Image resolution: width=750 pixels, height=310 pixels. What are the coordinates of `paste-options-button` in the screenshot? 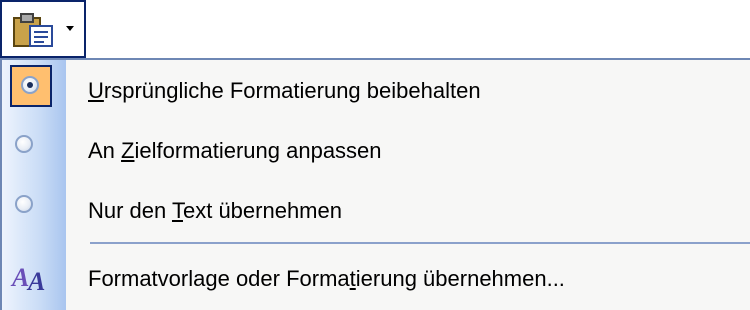 It's located at (43, 29).